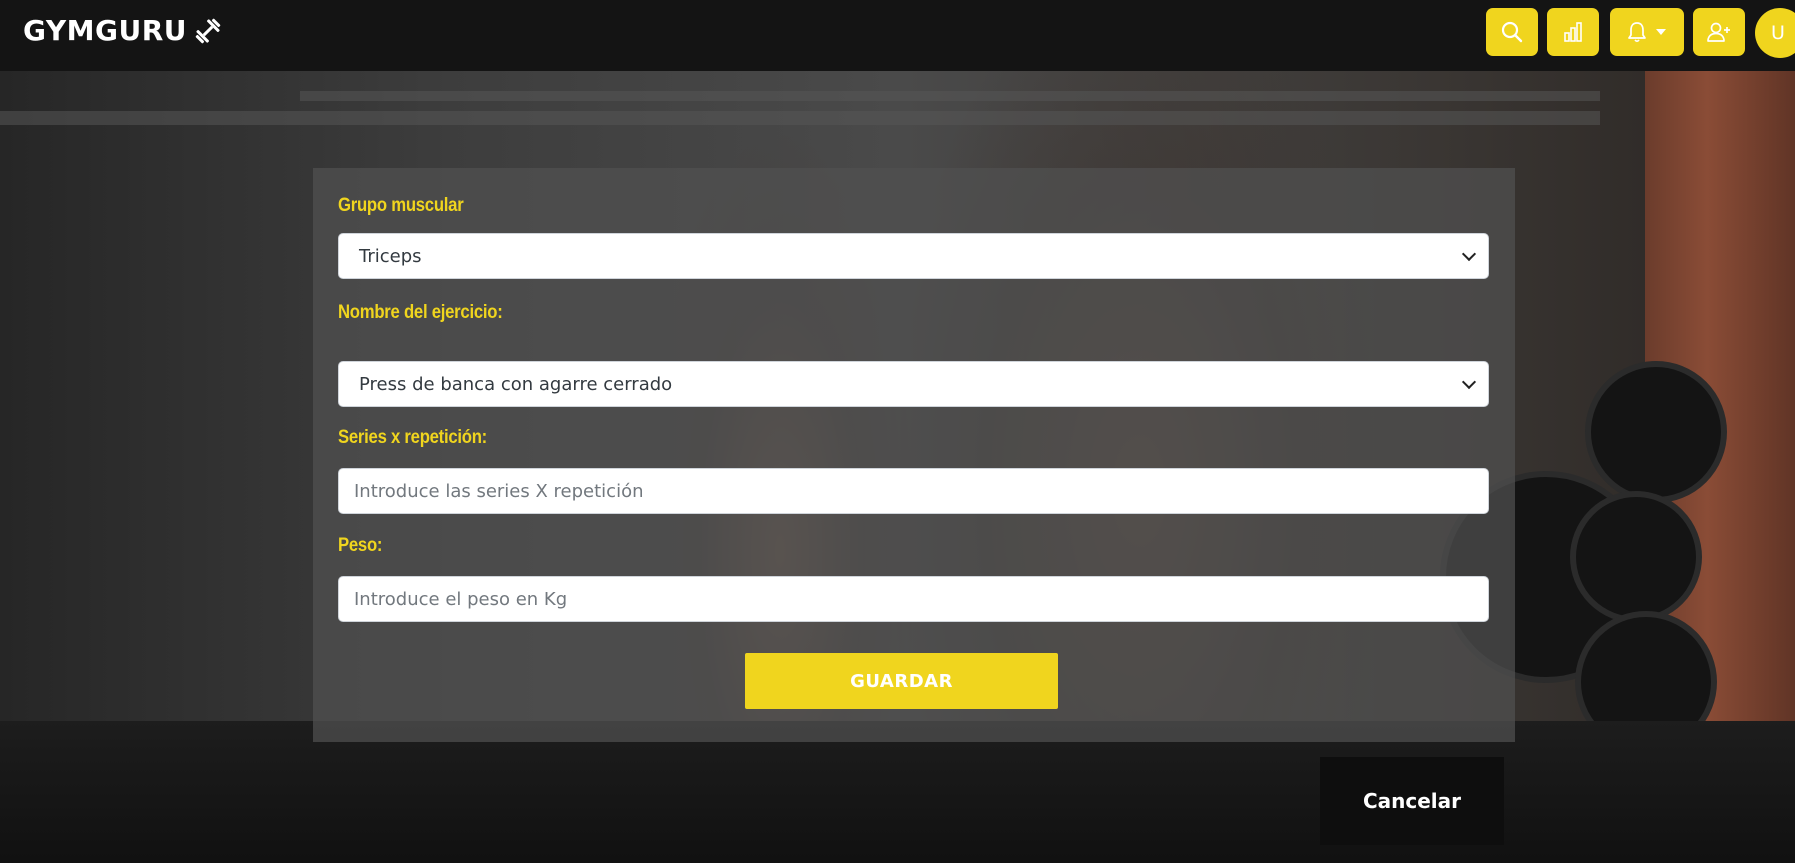 Image resolution: width=1795 pixels, height=863 pixels. What do you see at coordinates (1412, 801) in the screenshot?
I see `cancel-button: Cancelar` at bounding box center [1412, 801].